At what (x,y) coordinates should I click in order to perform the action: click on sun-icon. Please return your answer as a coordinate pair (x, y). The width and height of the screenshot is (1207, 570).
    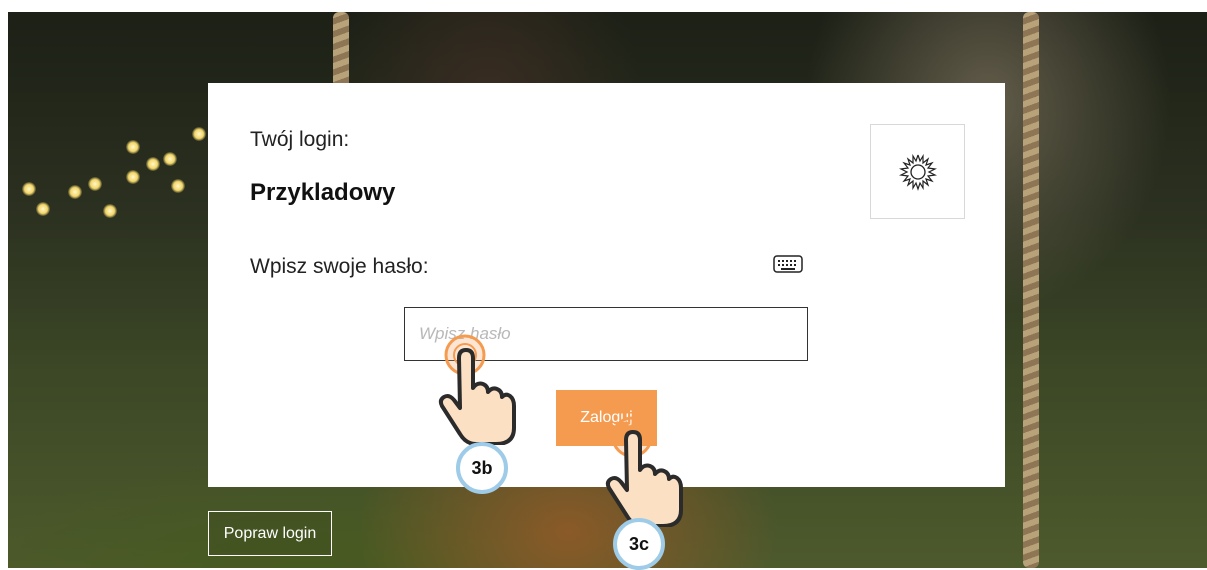
    Looking at the image, I should click on (917, 172).